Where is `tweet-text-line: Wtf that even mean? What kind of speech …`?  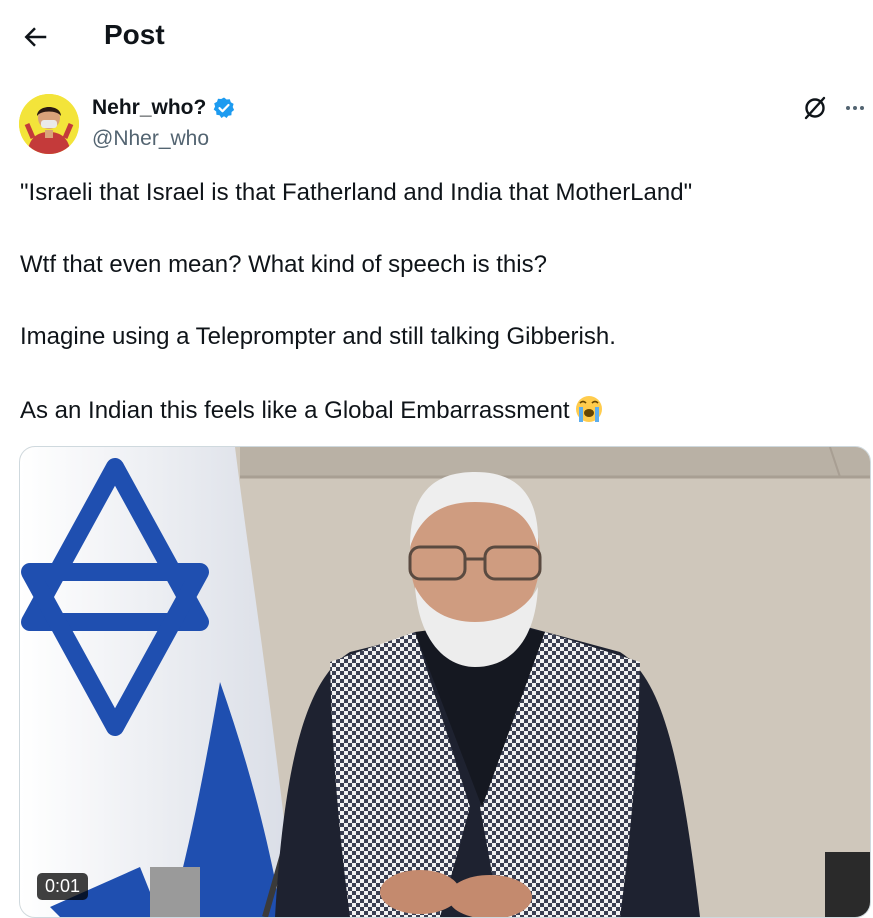 tweet-text-line: Wtf that even mean? What kind of speech … is located at coordinates (283, 264).